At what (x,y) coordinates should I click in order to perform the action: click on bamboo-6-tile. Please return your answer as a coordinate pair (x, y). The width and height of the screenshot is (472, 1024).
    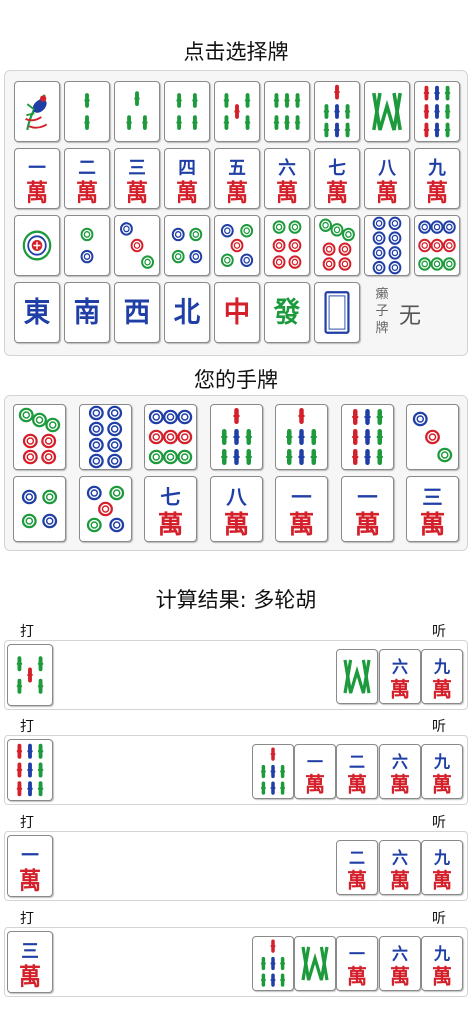
    Looking at the image, I should click on (287, 111).